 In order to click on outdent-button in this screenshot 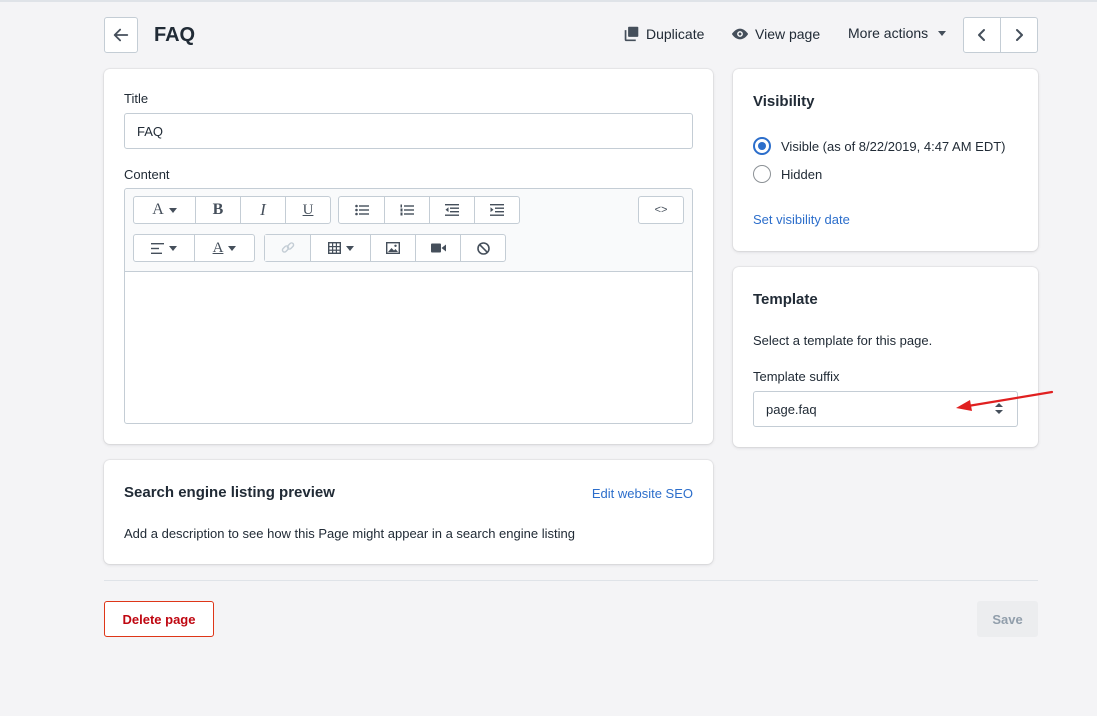, I will do `click(451, 210)`.